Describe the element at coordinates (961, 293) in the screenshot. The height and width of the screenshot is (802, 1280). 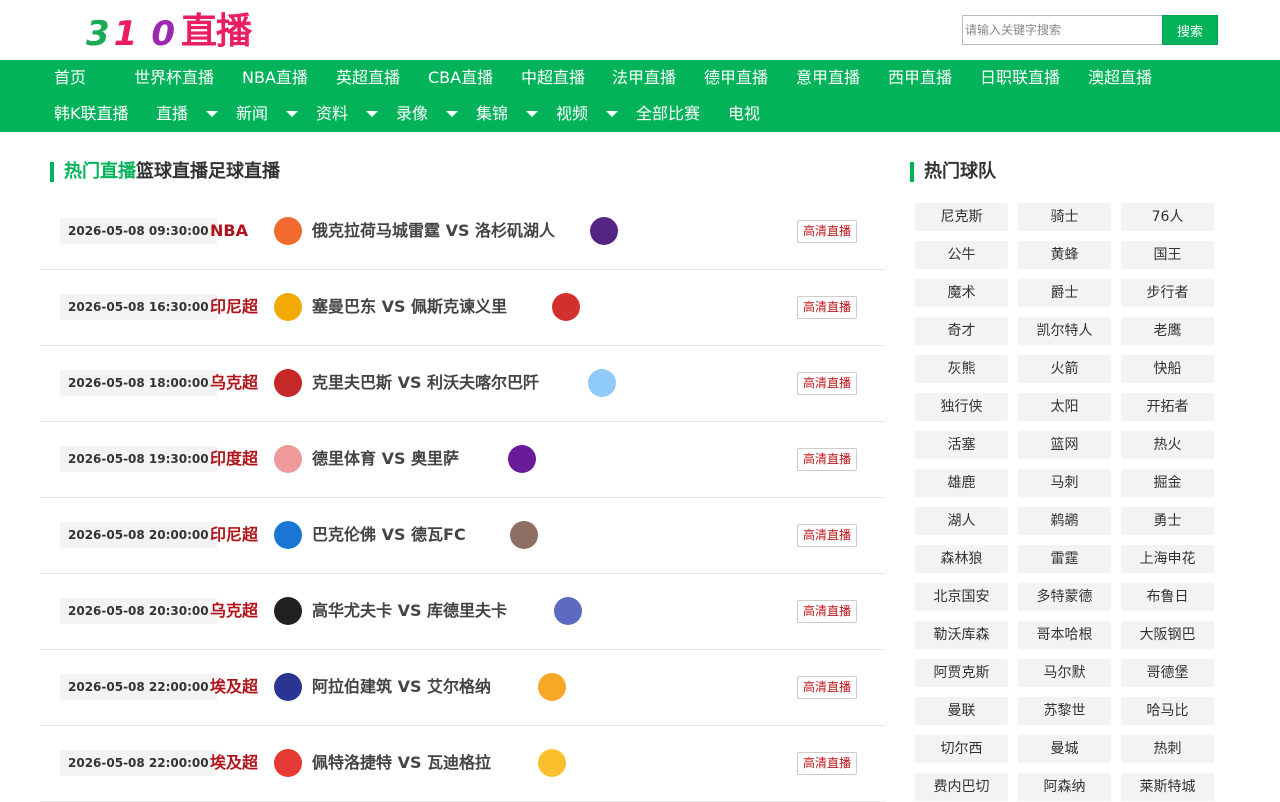
I see `hot-team-link: 魔术` at that location.